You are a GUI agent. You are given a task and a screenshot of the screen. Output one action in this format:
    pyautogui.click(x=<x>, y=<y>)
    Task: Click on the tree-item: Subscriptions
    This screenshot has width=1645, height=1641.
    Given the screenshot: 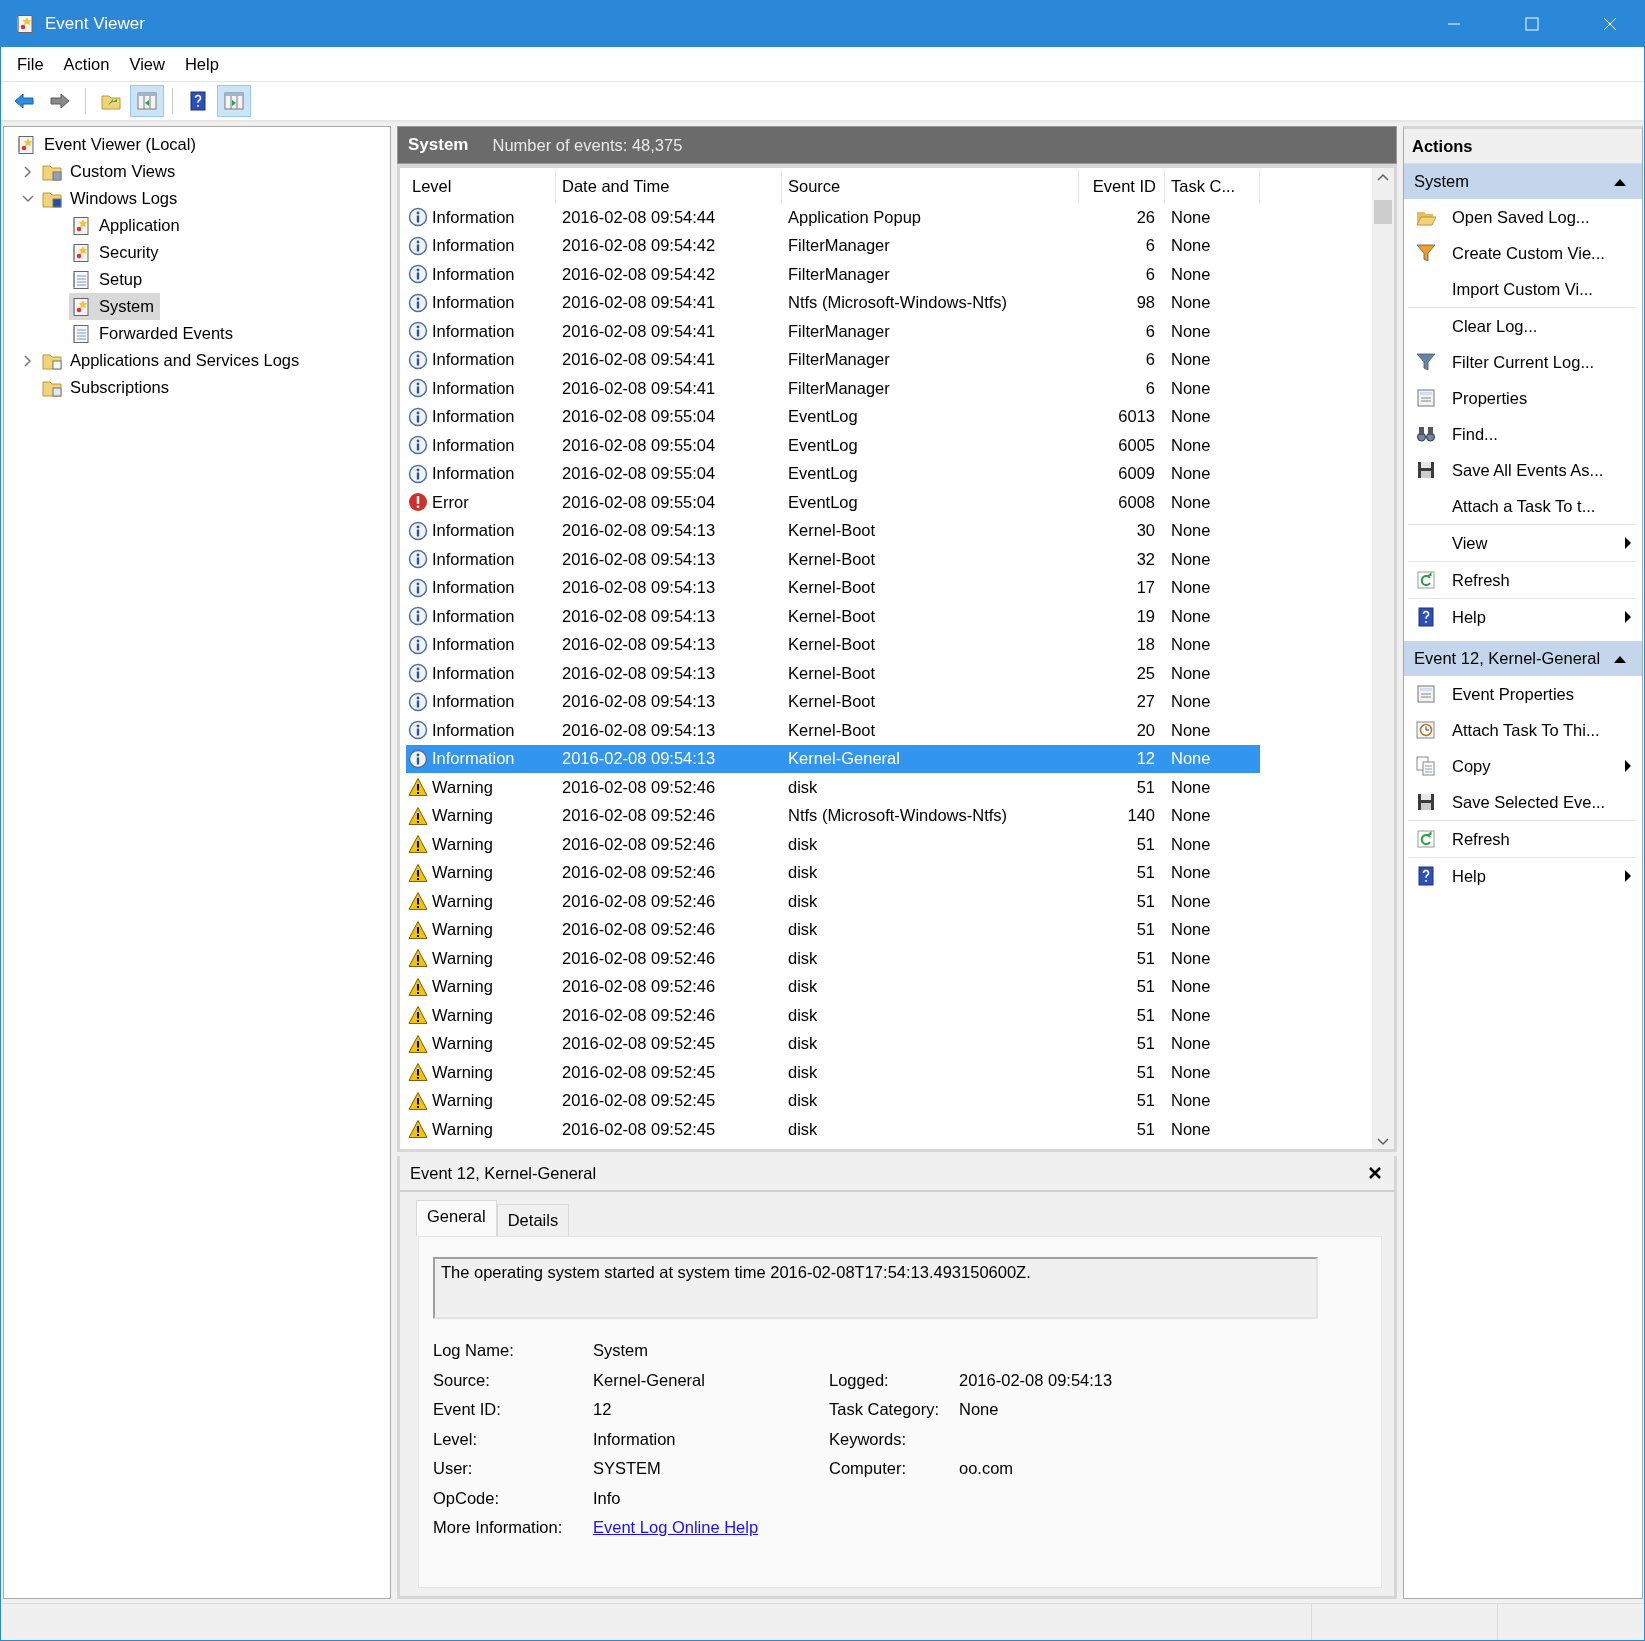 What is the action you would take?
    pyautogui.click(x=108, y=387)
    